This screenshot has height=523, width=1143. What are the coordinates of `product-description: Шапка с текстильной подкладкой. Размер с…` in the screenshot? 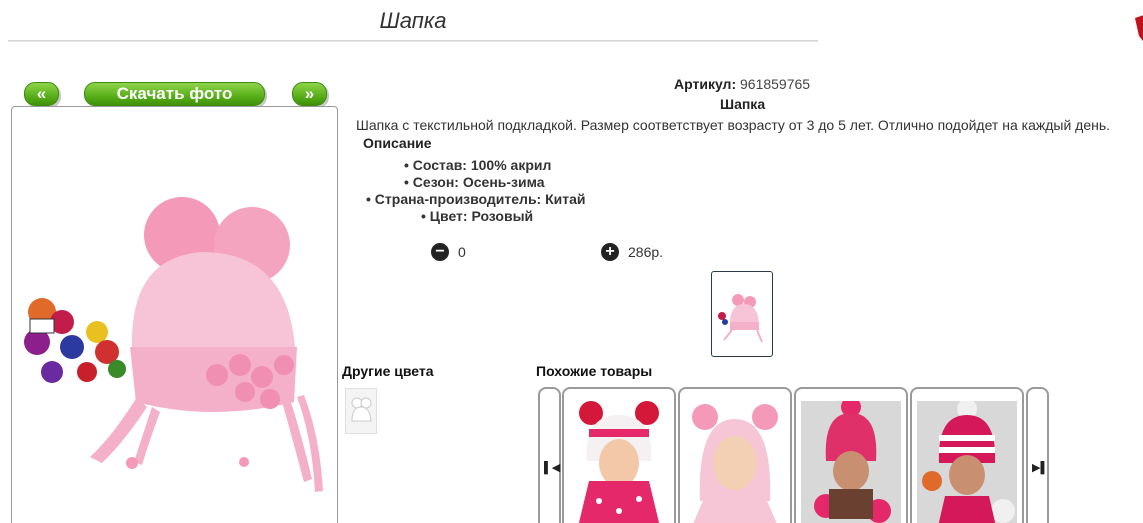 It's located at (733, 125).